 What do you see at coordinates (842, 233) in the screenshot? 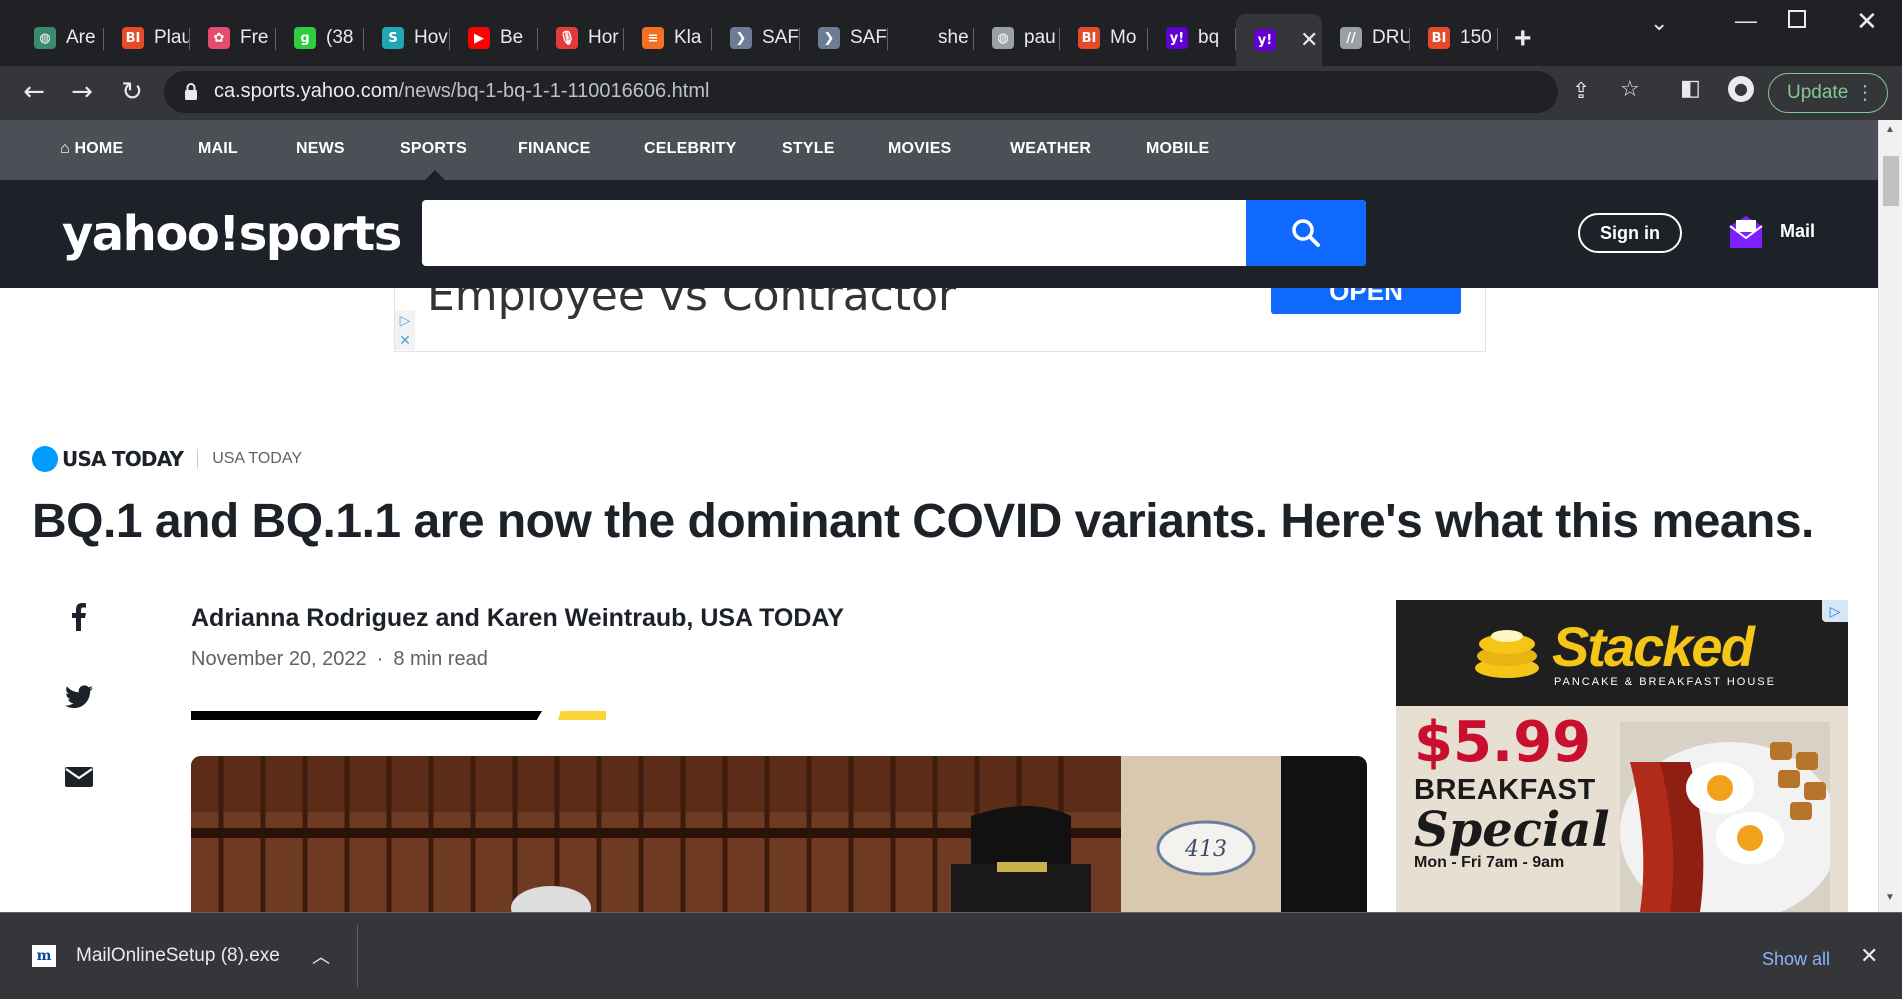
I see `search-input` at bounding box center [842, 233].